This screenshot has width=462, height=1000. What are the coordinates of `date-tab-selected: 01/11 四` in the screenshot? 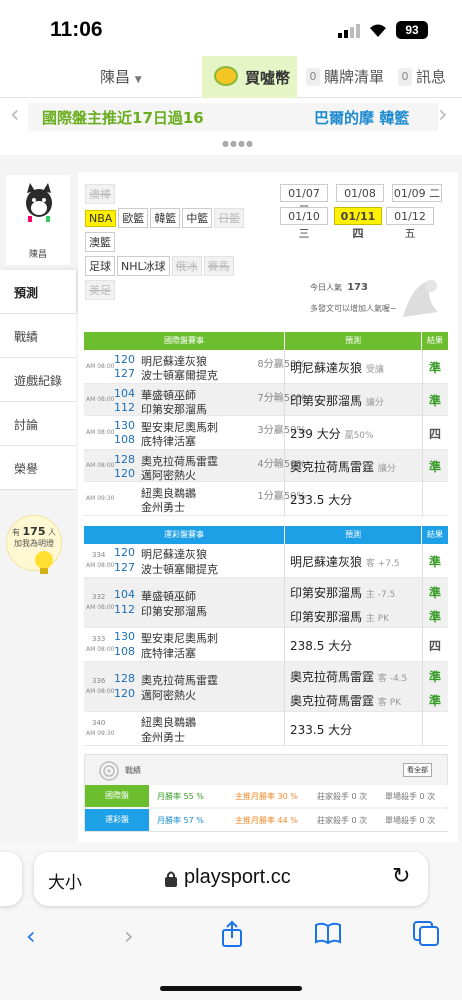 It's located at (358, 223).